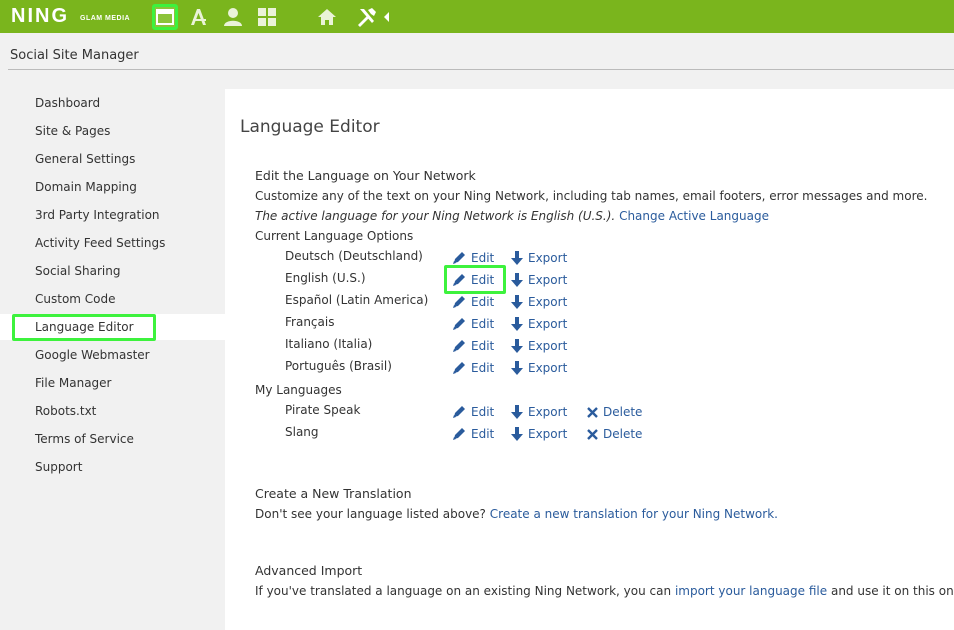  I want to click on sidebar-item-social-sharing: Social Sharing, so click(112, 271).